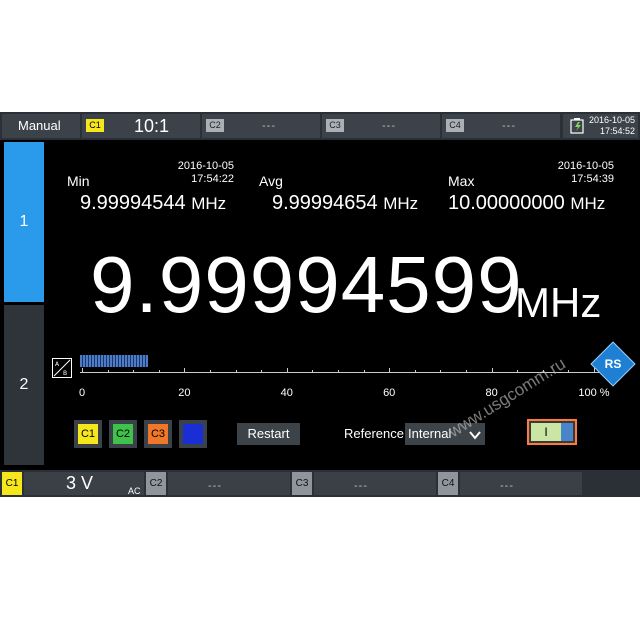 Image resolution: width=640 pixels, height=640 pixels. What do you see at coordinates (617, 131) in the screenshot?
I see `current-time: 17:54:52` at bounding box center [617, 131].